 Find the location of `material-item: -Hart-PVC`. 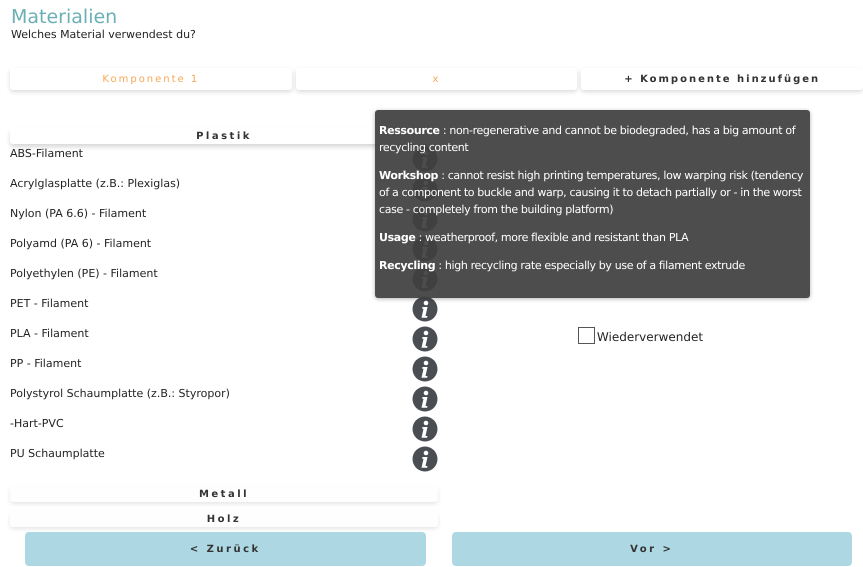

material-item: -Hart-PVC is located at coordinates (37, 424).